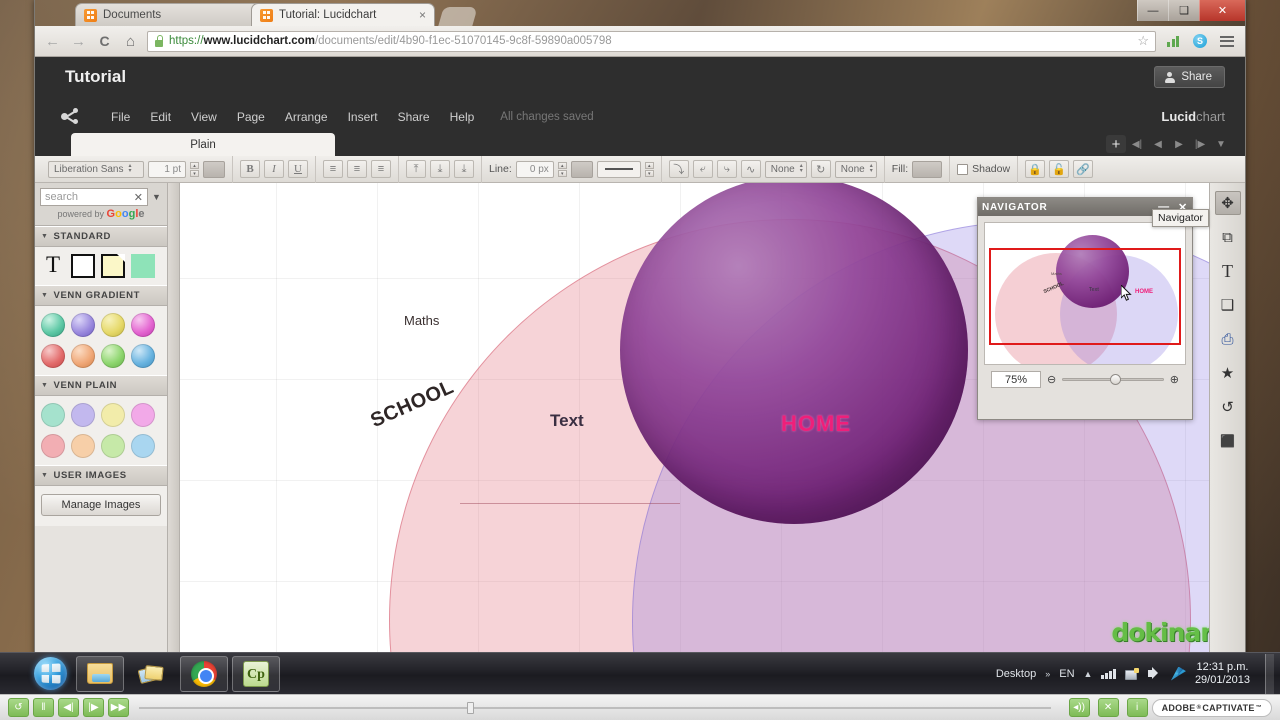  I want to click on playback-progress-knob, so click(471, 707).